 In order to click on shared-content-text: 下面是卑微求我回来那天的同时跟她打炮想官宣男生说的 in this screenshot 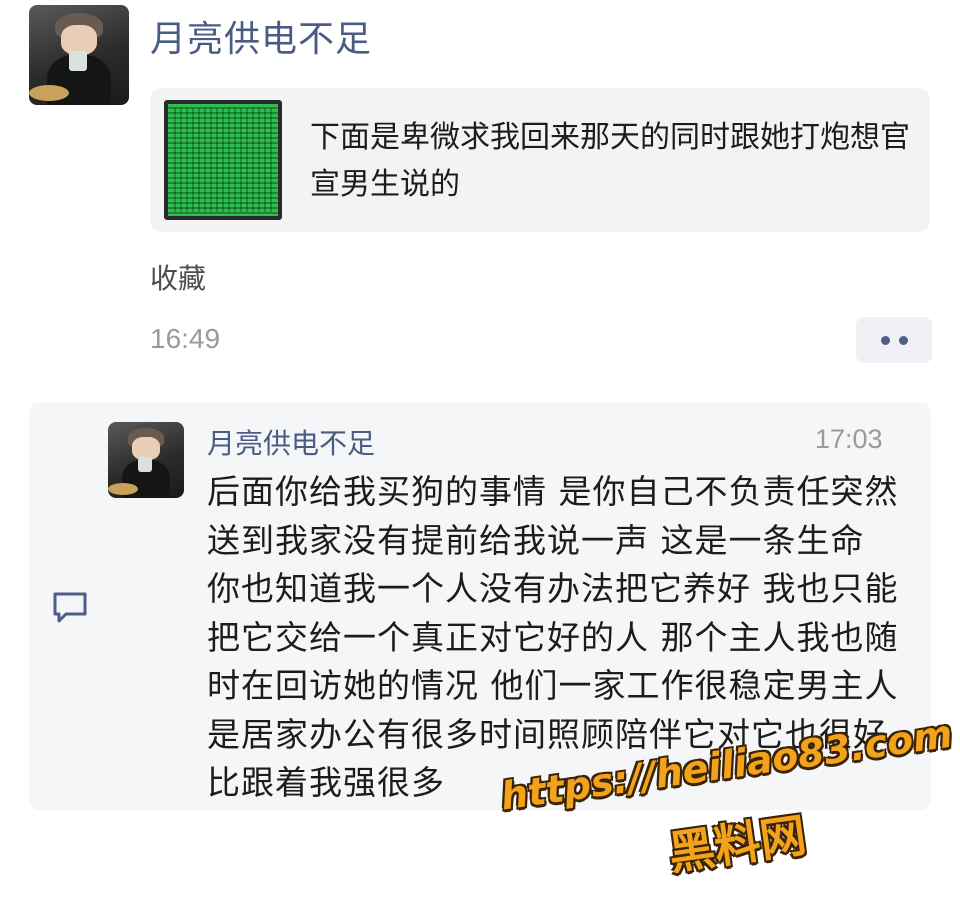, I will do `click(610, 161)`.